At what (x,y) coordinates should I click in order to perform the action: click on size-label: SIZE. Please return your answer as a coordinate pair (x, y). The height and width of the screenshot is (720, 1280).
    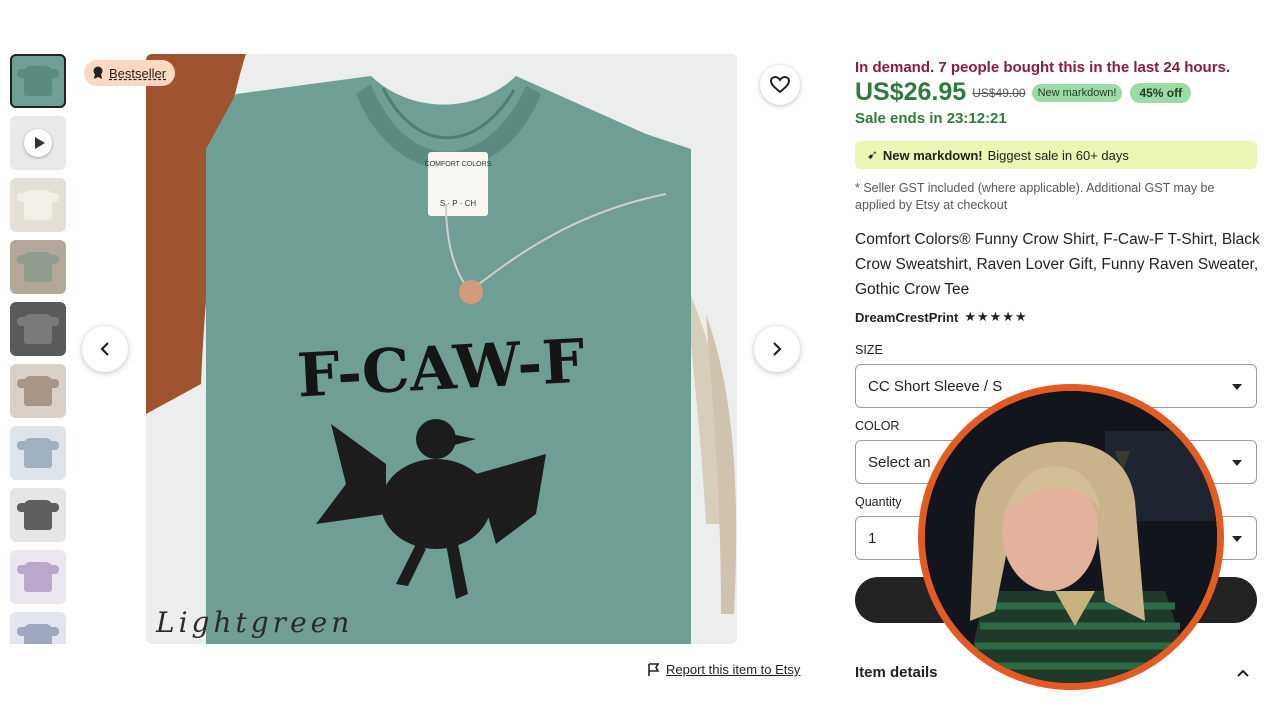
    Looking at the image, I should click on (869, 350).